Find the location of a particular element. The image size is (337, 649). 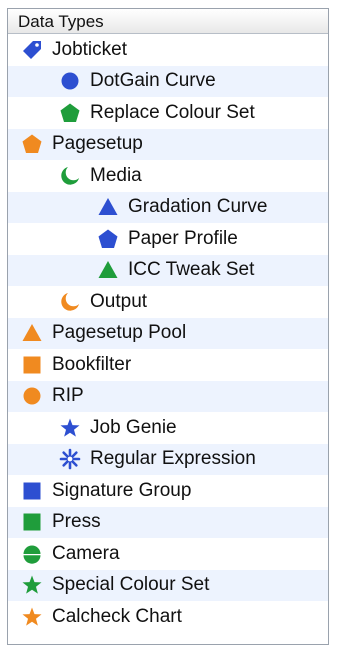

list-item: Bookfilter is located at coordinates (168, 365).